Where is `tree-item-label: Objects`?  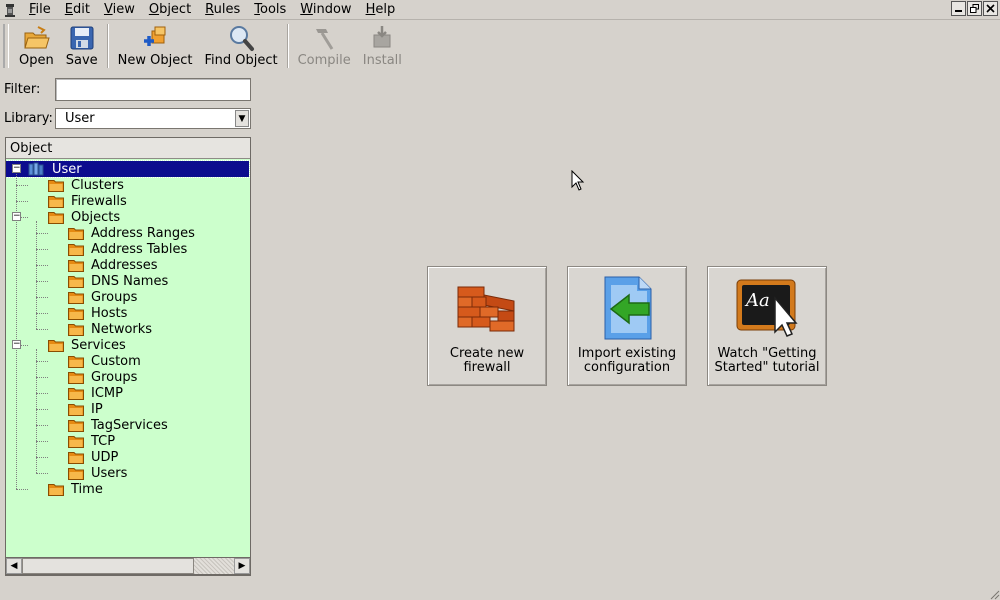 tree-item-label: Objects is located at coordinates (96, 217).